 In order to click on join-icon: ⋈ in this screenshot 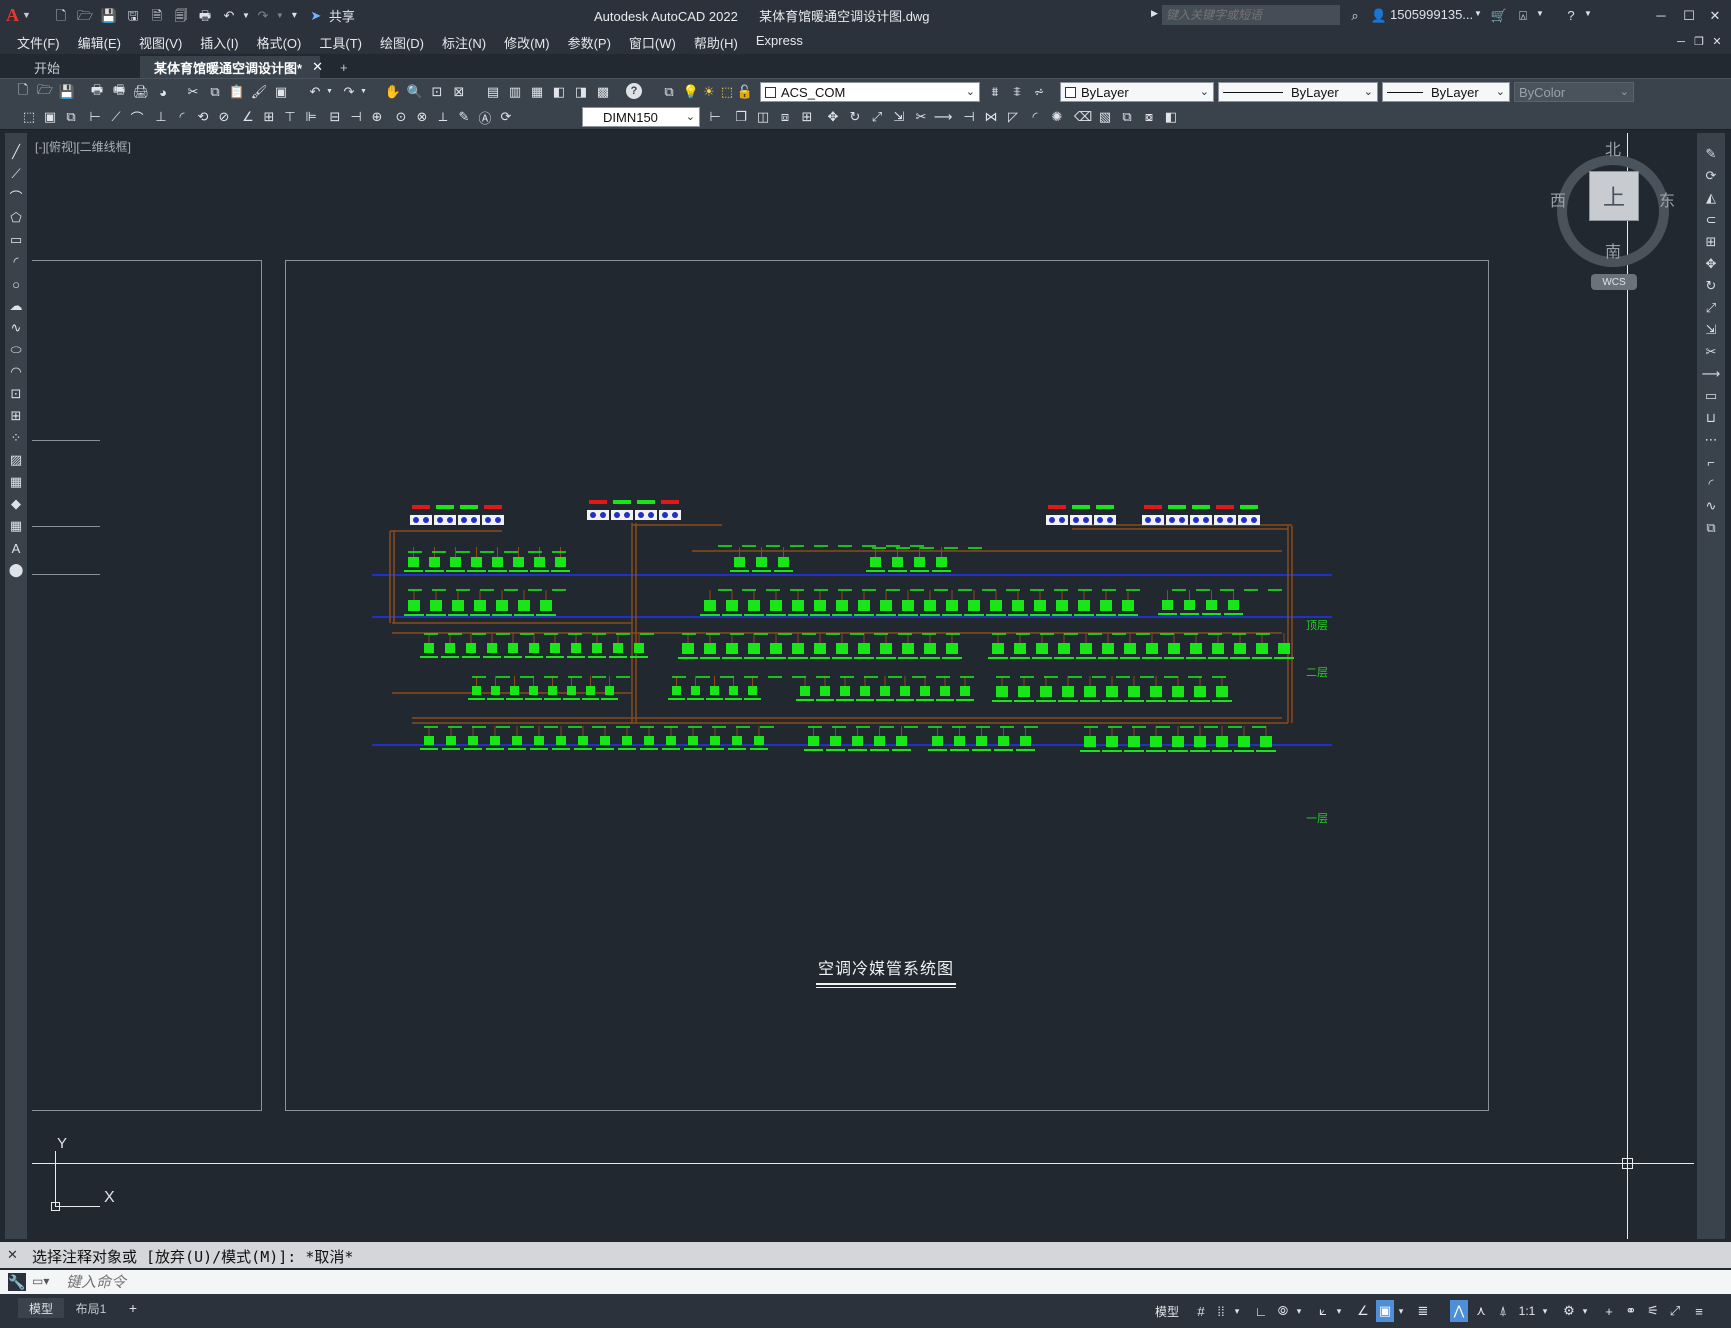, I will do `click(991, 117)`.